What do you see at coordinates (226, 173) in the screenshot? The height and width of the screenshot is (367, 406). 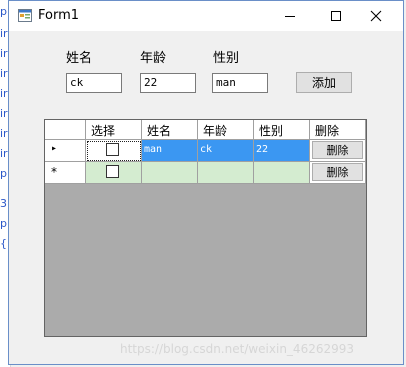 I see `age-cell` at bounding box center [226, 173].